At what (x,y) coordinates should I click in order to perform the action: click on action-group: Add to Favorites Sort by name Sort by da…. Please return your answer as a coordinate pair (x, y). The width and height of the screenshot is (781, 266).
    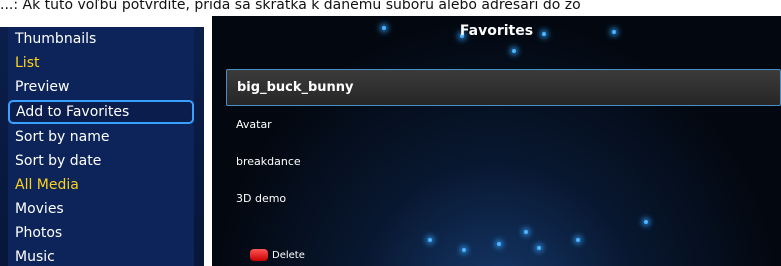
    Looking at the image, I should click on (102, 136).